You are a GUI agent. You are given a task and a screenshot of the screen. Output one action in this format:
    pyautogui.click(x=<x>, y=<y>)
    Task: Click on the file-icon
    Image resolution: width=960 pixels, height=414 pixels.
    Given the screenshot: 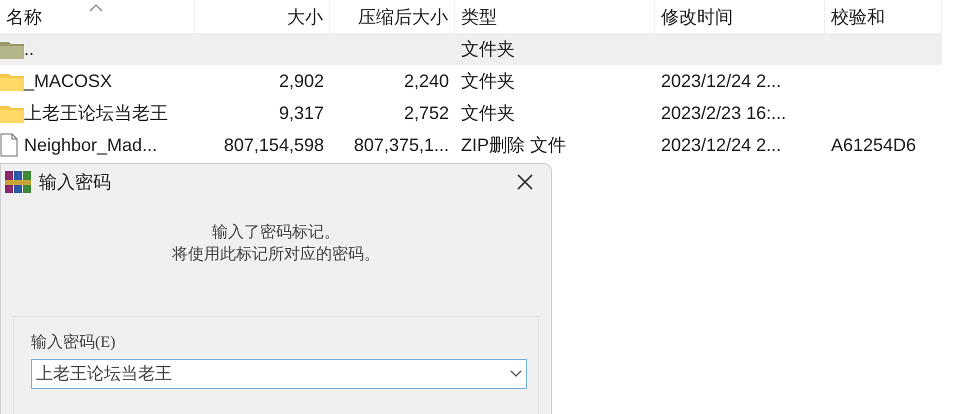 What is the action you would take?
    pyautogui.click(x=9, y=145)
    